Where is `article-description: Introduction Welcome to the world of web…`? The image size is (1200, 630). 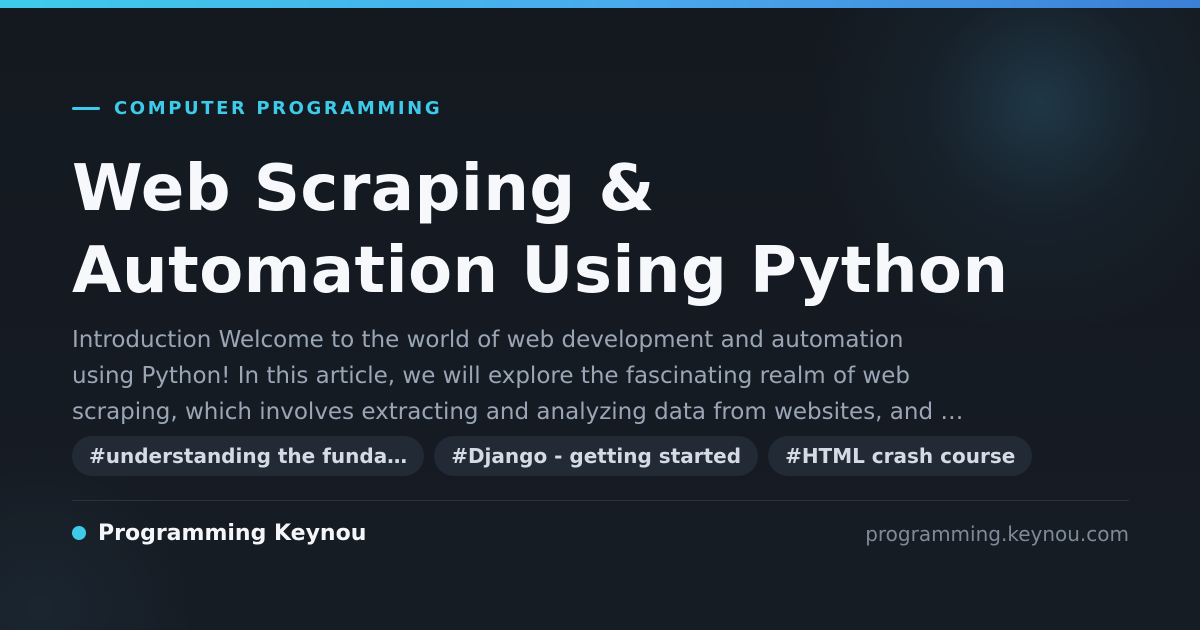
article-description: Introduction Welcome to the world of web… is located at coordinates (572, 376).